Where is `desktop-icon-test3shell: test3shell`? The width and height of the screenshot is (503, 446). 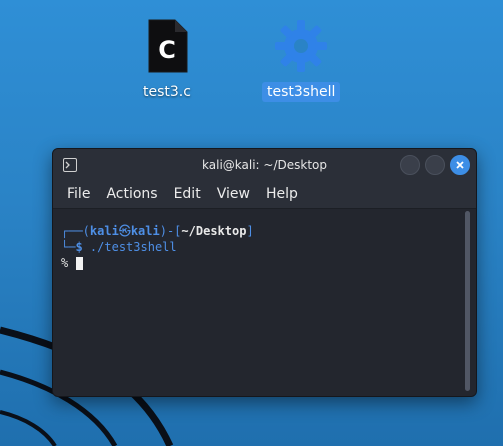 desktop-icon-test3shell: test3shell is located at coordinates (301, 60).